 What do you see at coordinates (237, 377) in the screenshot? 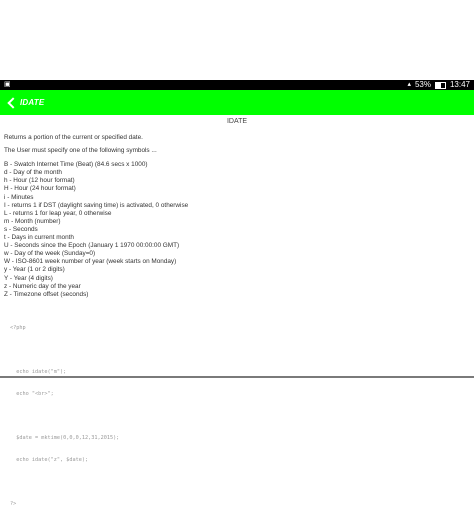
I see `bottom-divider` at bounding box center [237, 377].